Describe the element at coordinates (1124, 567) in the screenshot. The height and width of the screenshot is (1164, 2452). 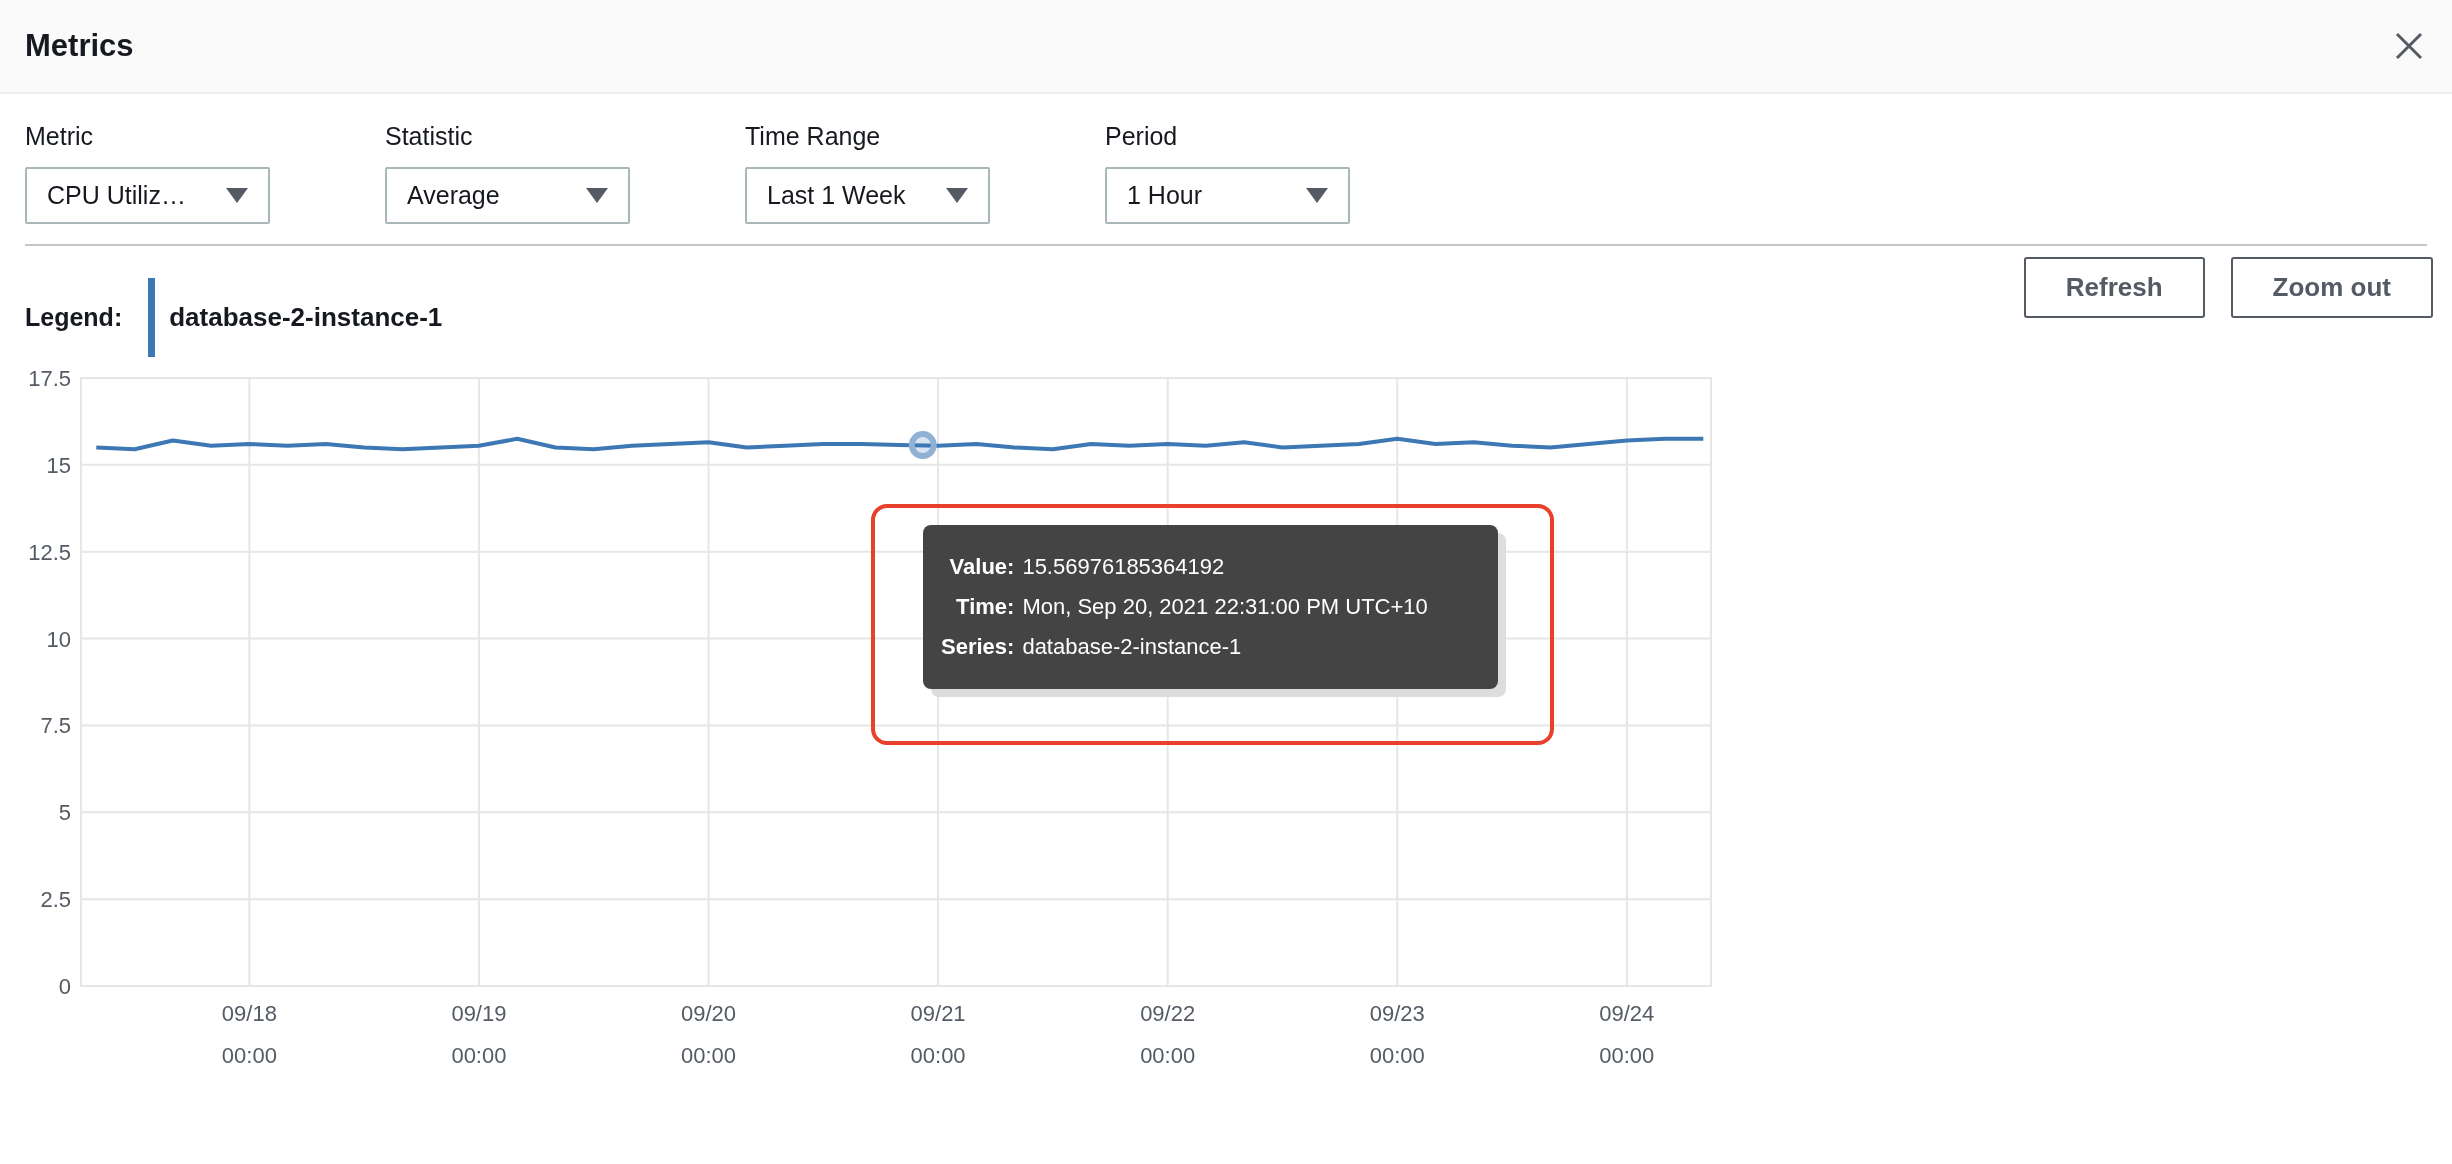
I see `tooltip-value: 15.56976185364192` at that location.